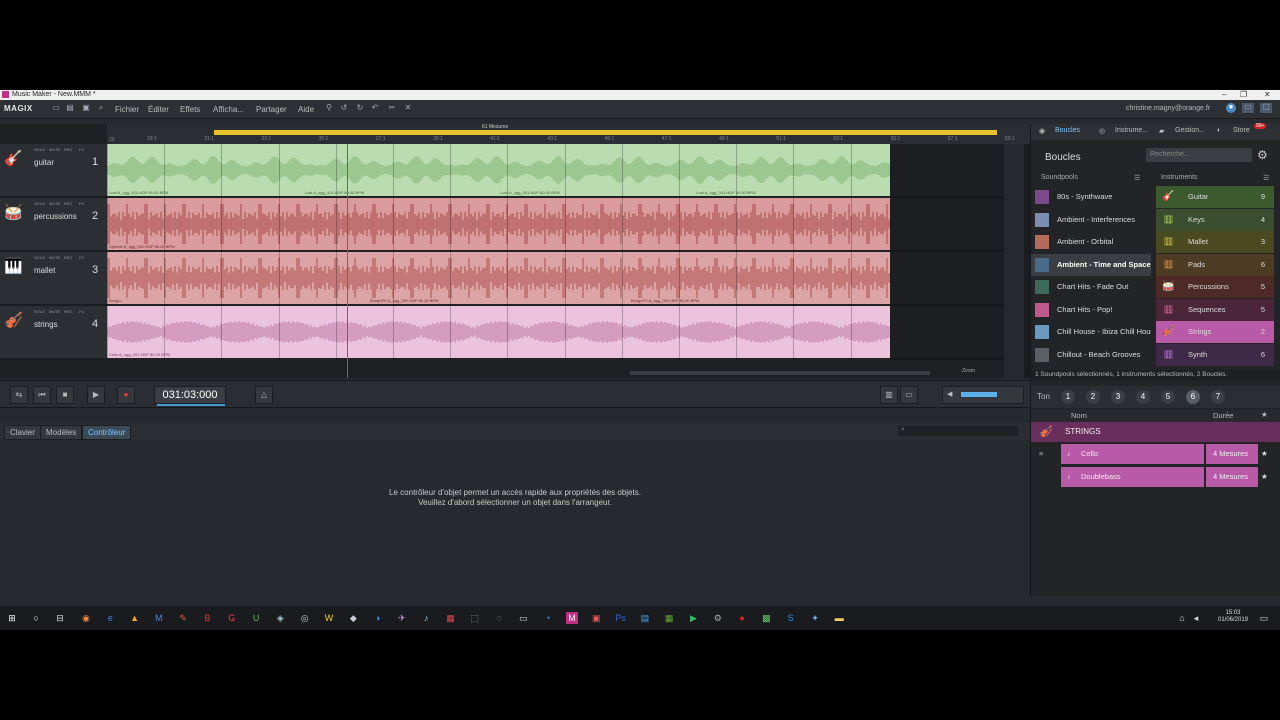 Image resolution: width=1280 pixels, height=720 pixels. What do you see at coordinates (1143, 397) in the screenshot?
I see `key-button-4: 4` at bounding box center [1143, 397].